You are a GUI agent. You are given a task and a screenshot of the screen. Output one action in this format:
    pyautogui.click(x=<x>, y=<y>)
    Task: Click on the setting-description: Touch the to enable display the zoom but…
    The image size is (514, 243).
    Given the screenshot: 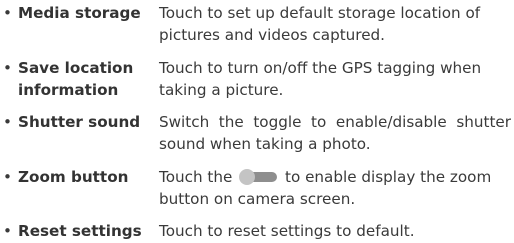 What is the action you would take?
    pyautogui.click(x=335, y=188)
    